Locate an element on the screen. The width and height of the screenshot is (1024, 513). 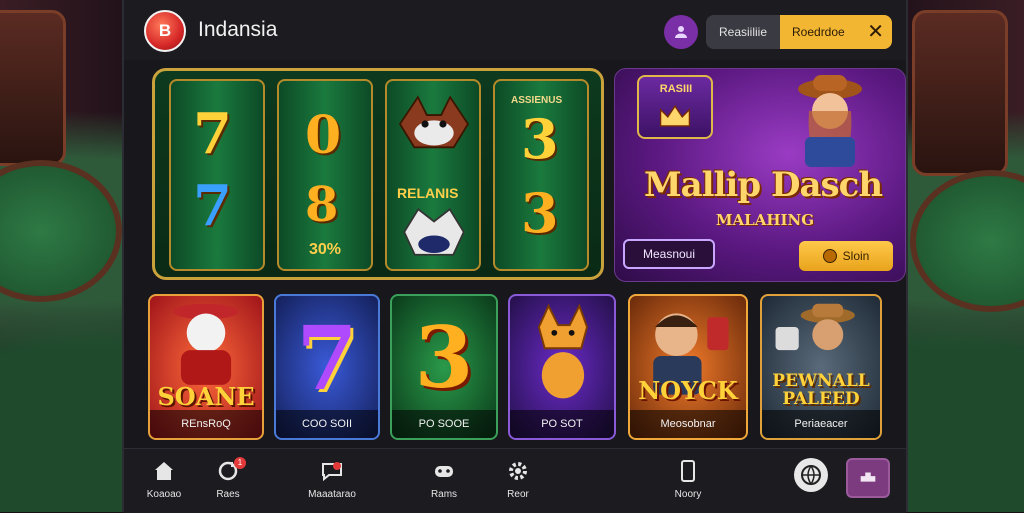
reel-symbol: 0 is located at coordinates (323, 135).